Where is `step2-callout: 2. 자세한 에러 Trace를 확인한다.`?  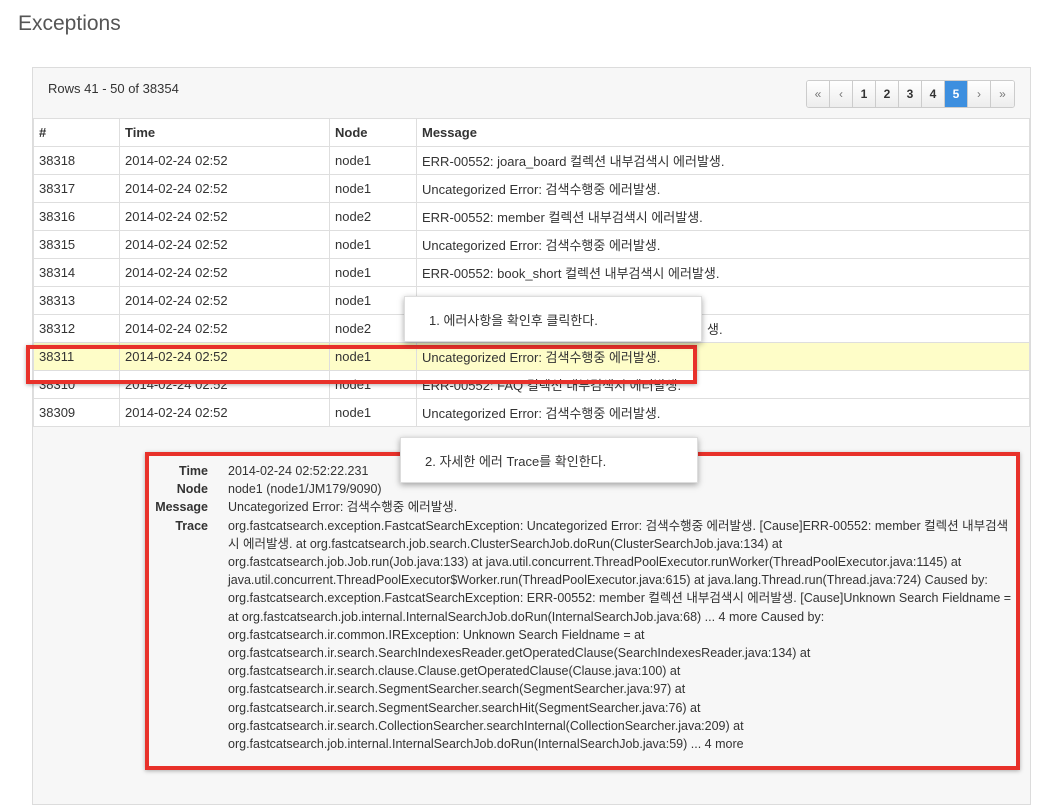 step2-callout: 2. 자세한 에러 Trace를 확인한다. is located at coordinates (549, 460).